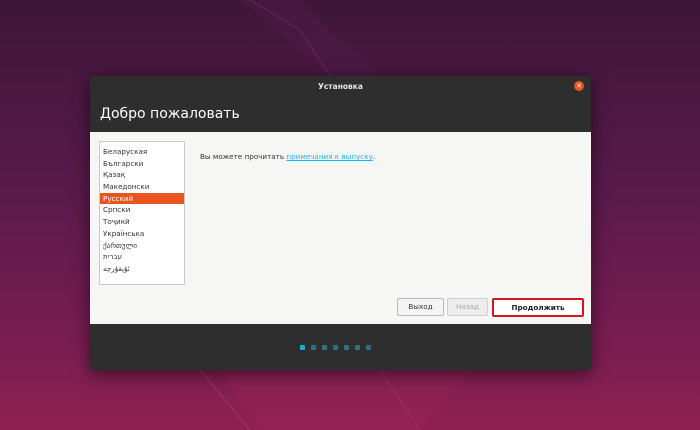  I want to click on close-icon: ✕, so click(579, 86).